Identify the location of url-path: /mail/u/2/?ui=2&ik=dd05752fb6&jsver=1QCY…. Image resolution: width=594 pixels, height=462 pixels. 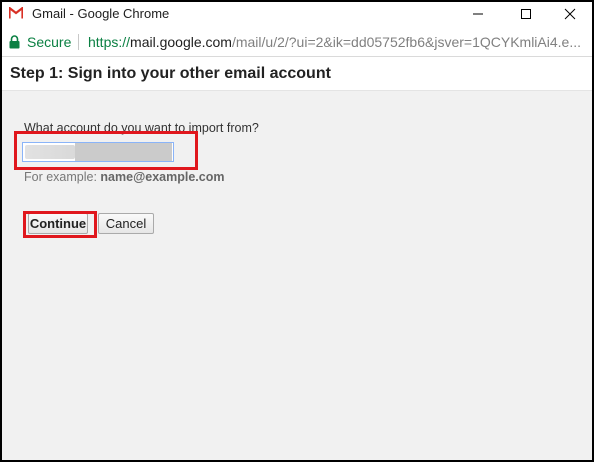
(406, 42).